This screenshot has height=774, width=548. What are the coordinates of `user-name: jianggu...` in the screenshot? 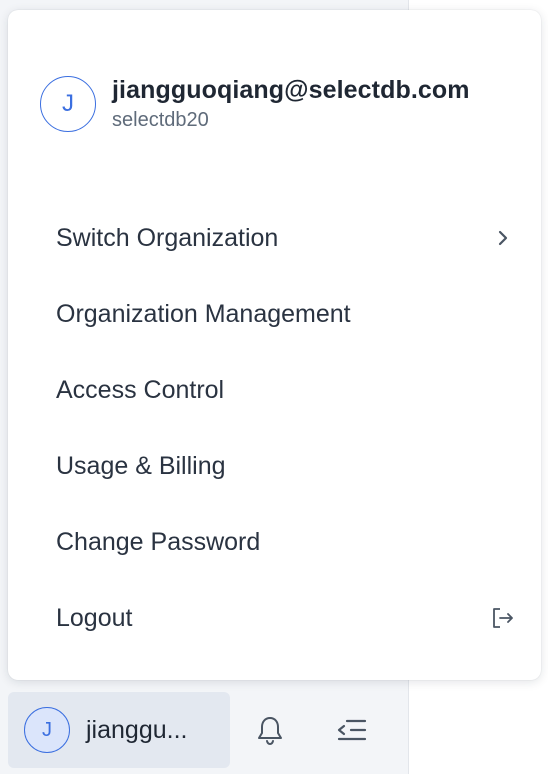 It's located at (137, 729).